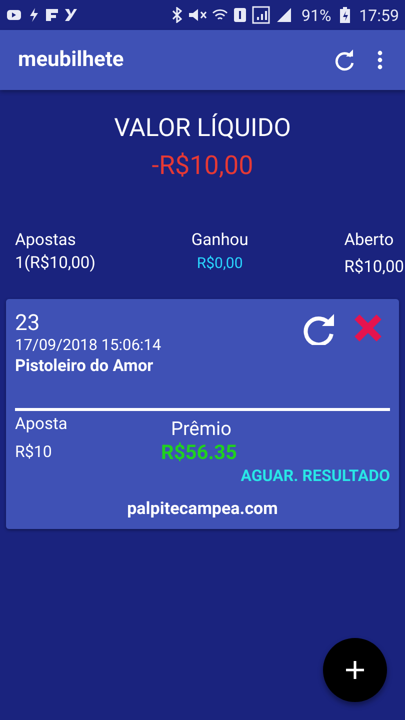  Describe the element at coordinates (201, 428) in the screenshot. I see `prize-label: Prêmio` at that location.